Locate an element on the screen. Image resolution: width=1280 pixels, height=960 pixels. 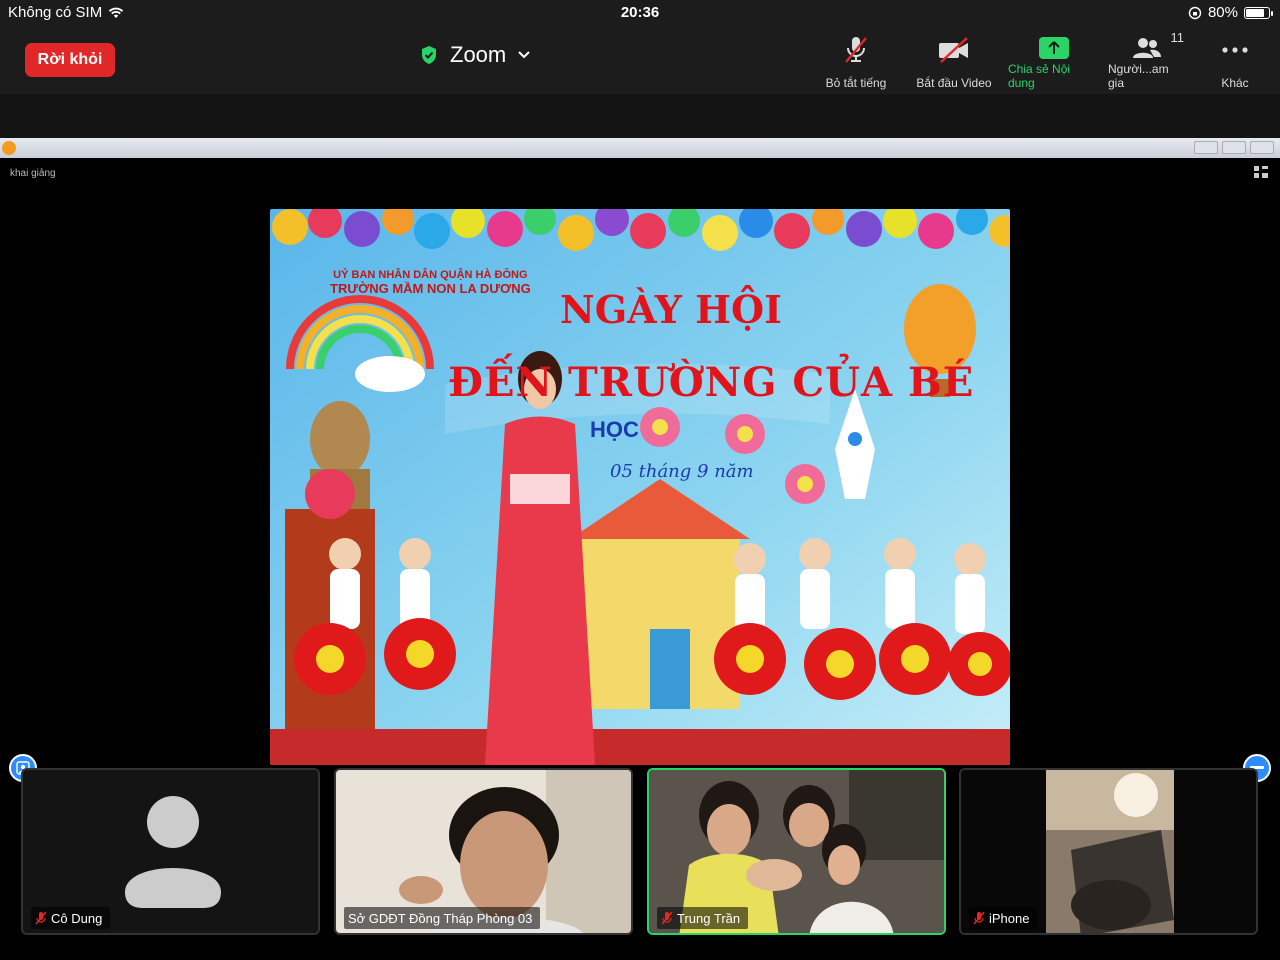
participant-name: Sở GDĐT Đồng Tháp Phòng 03 is located at coordinates (440, 918).